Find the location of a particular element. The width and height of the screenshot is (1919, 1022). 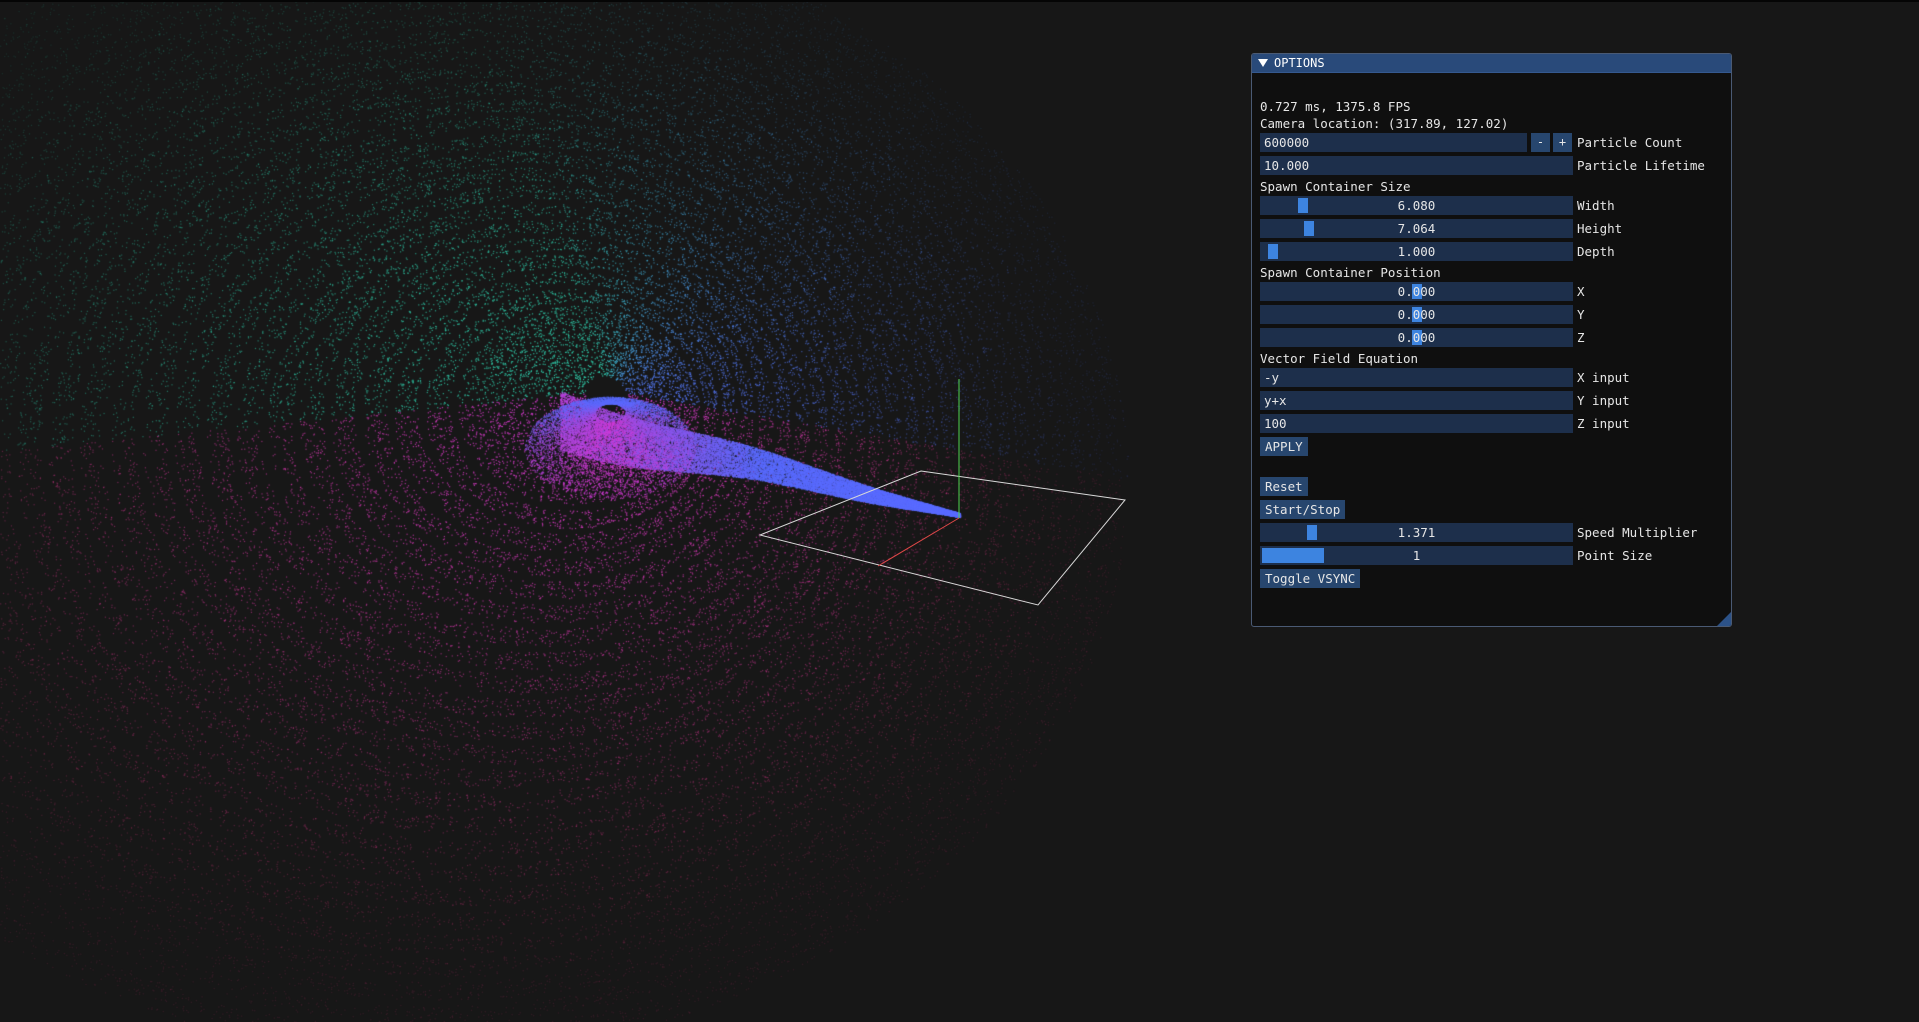

position-y-row: 0.000 Y is located at coordinates (1490, 314).